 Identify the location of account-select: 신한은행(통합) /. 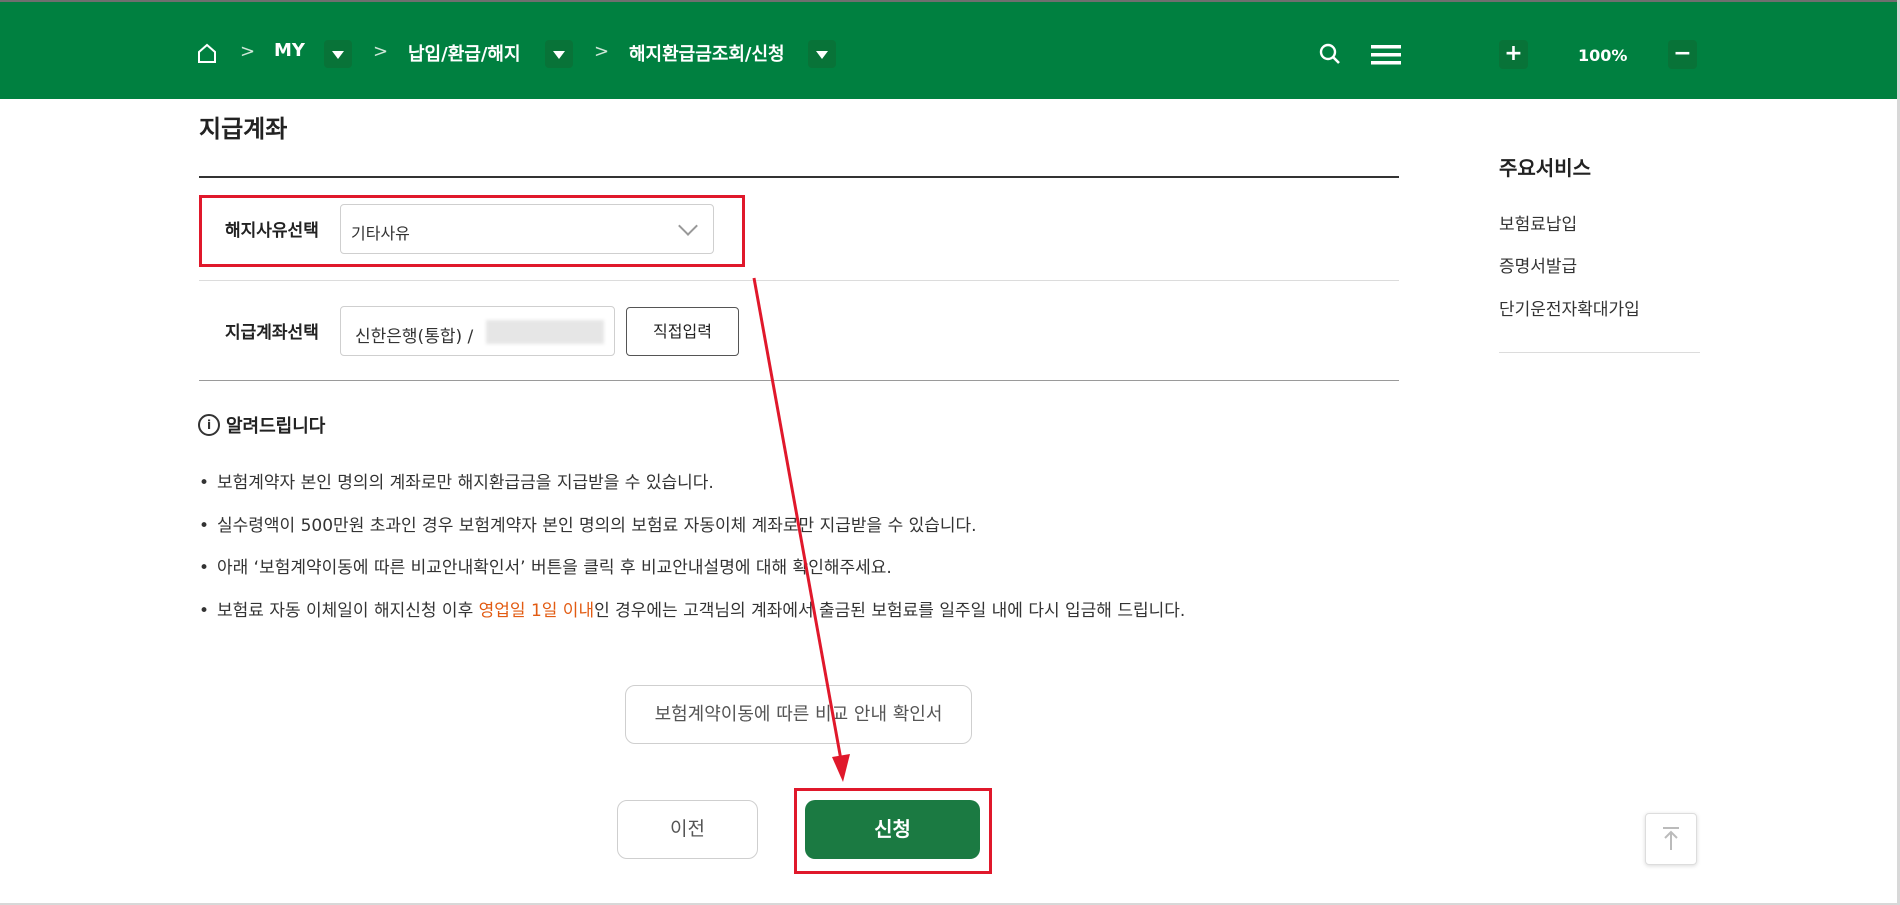
(477, 331).